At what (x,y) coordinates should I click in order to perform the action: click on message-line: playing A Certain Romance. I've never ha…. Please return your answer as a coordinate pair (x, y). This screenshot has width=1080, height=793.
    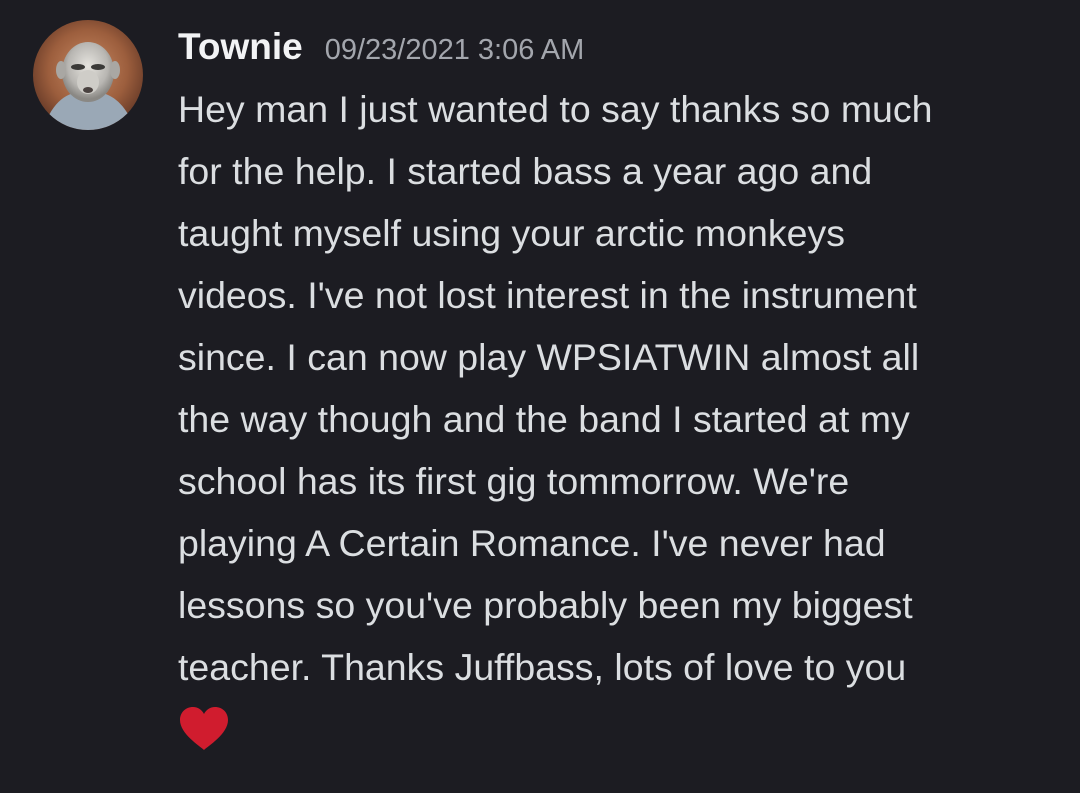
    Looking at the image, I should click on (532, 543).